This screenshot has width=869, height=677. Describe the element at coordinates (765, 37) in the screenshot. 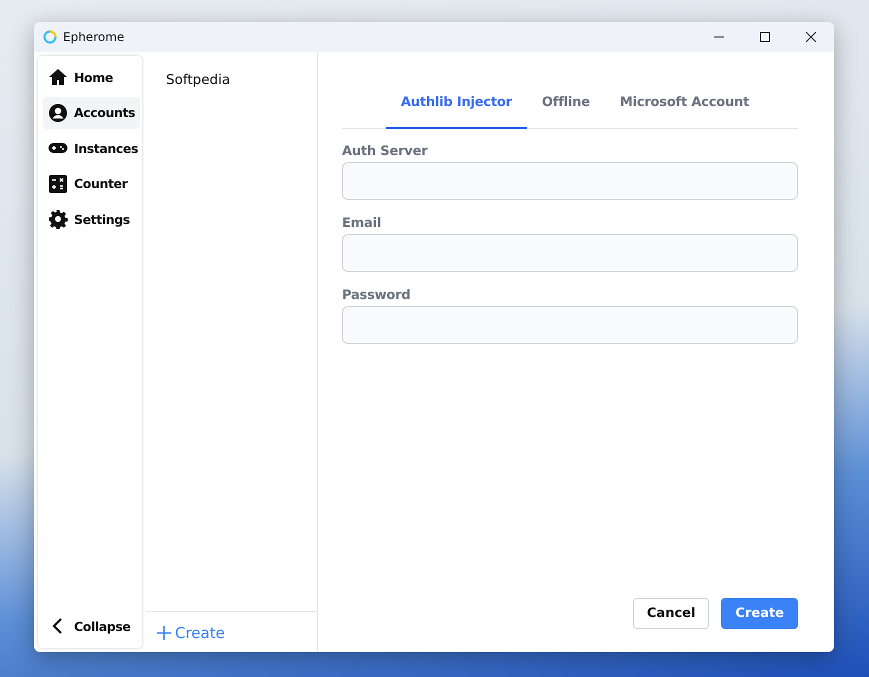

I see `maximize-icon` at that location.